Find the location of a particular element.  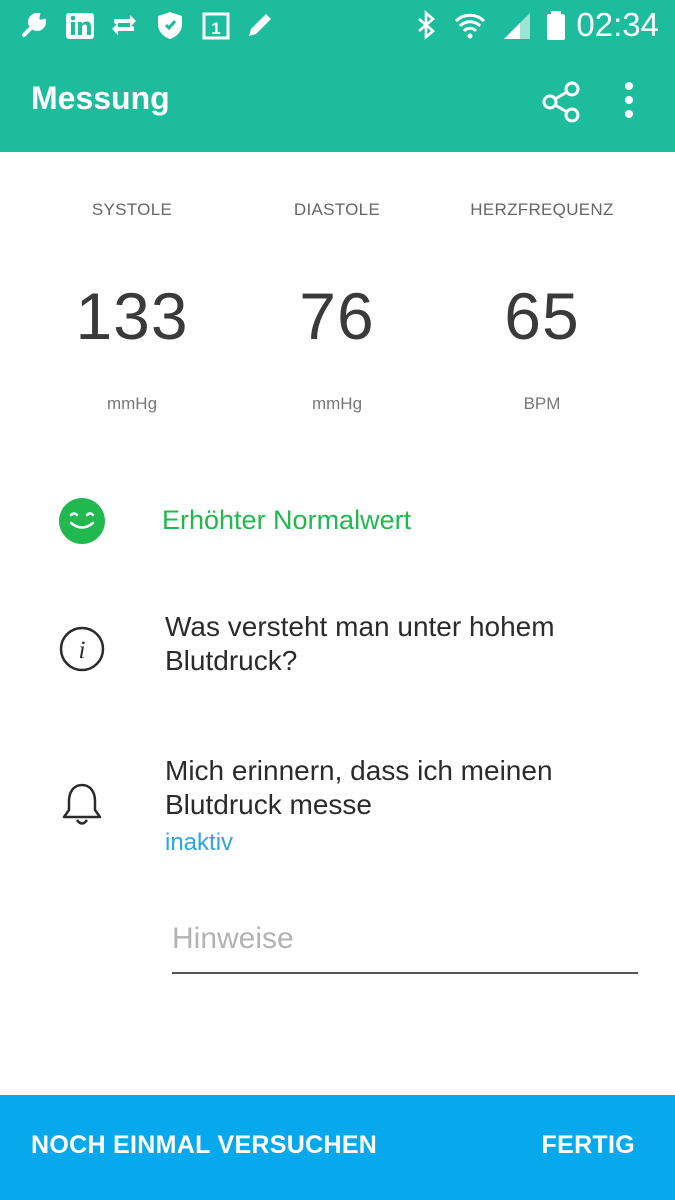

bottom-action-bar: NOCH EINMAL VERSUCHEN FERTIG is located at coordinates (337, 1147).